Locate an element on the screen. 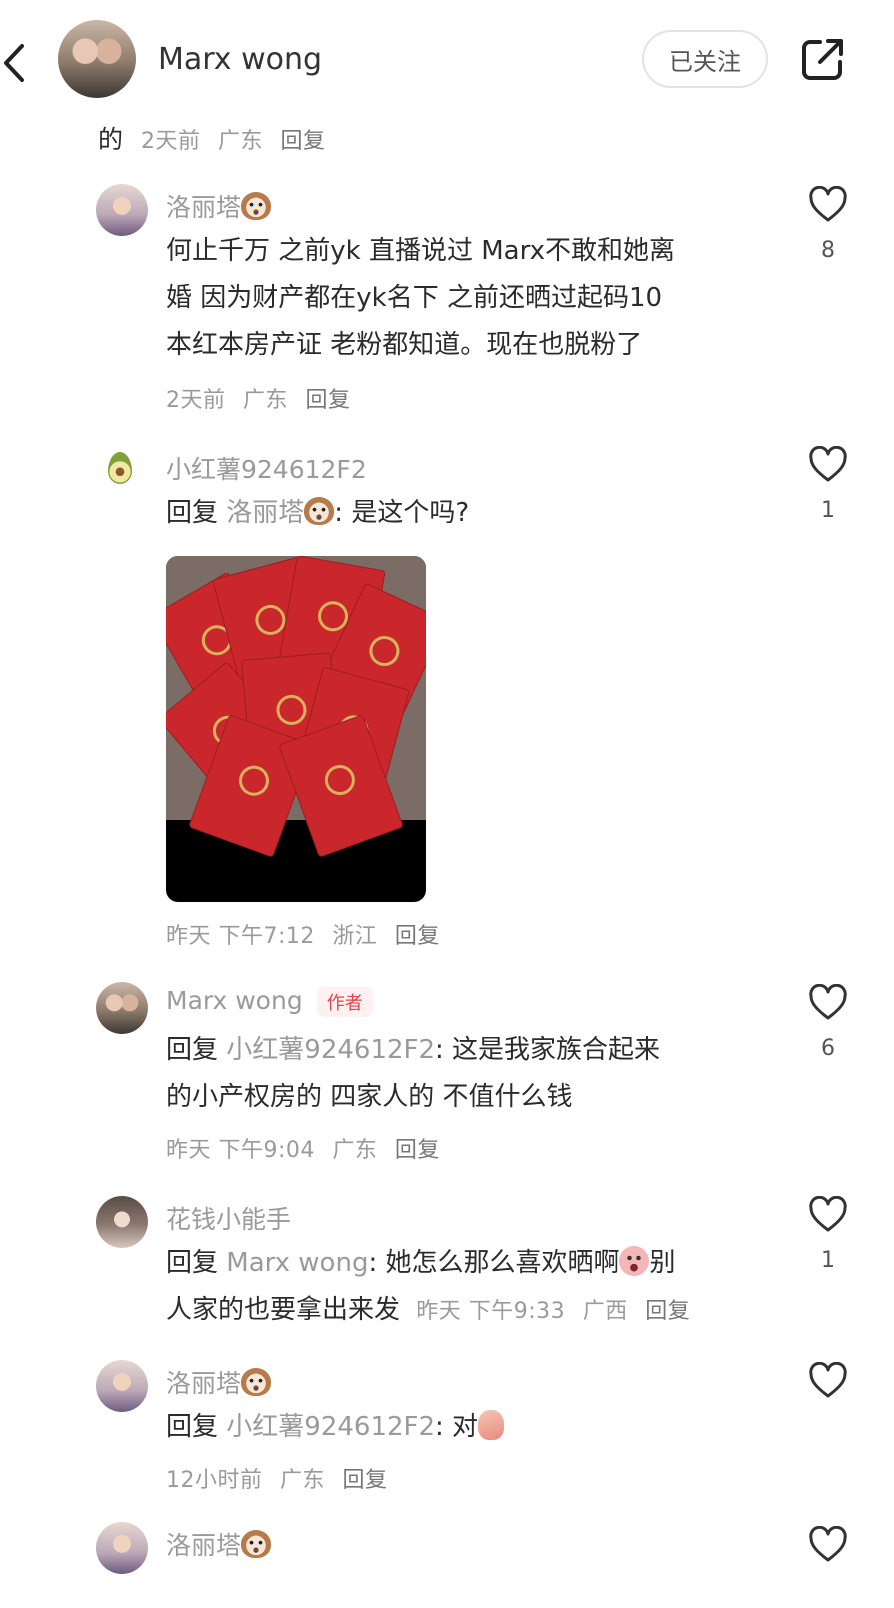 This screenshot has width=894, height=1608. username-text: Marx wong is located at coordinates (234, 1000).